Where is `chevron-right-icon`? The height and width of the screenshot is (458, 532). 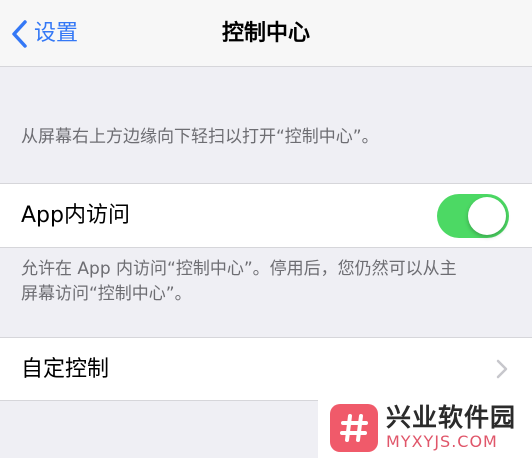
chevron-right-icon is located at coordinates (502, 369).